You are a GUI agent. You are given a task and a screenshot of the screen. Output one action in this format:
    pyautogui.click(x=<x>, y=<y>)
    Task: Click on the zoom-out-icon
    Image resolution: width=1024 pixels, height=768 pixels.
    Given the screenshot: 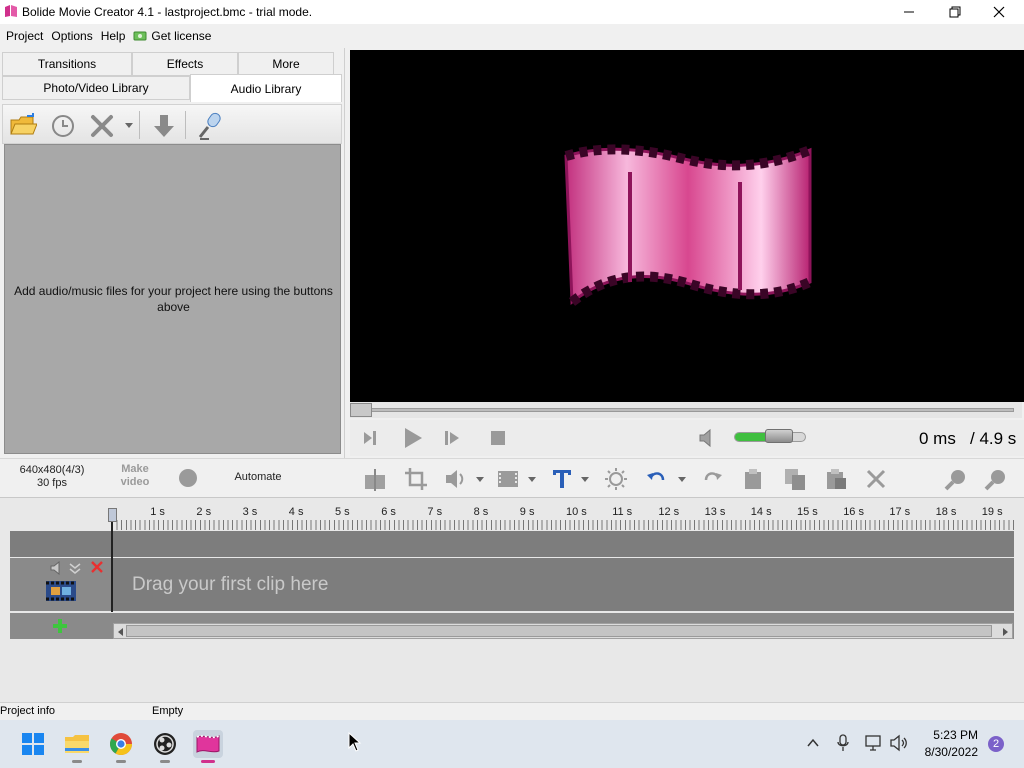 What is the action you would take?
    pyautogui.click(x=996, y=479)
    